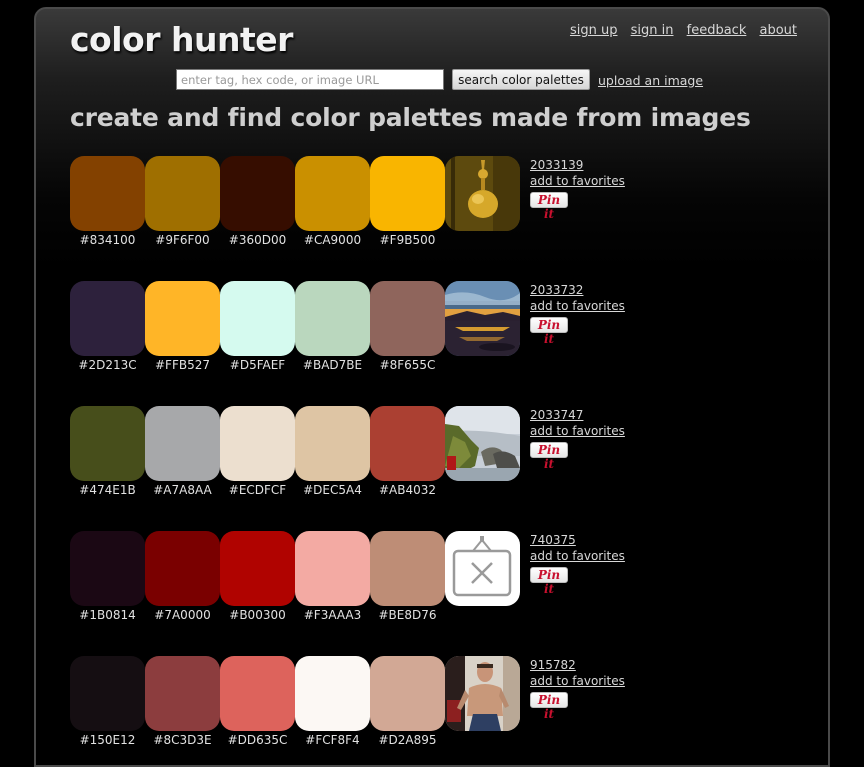  What do you see at coordinates (107, 365) in the screenshot?
I see `hex-label: #2D213C` at bounding box center [107, 365].